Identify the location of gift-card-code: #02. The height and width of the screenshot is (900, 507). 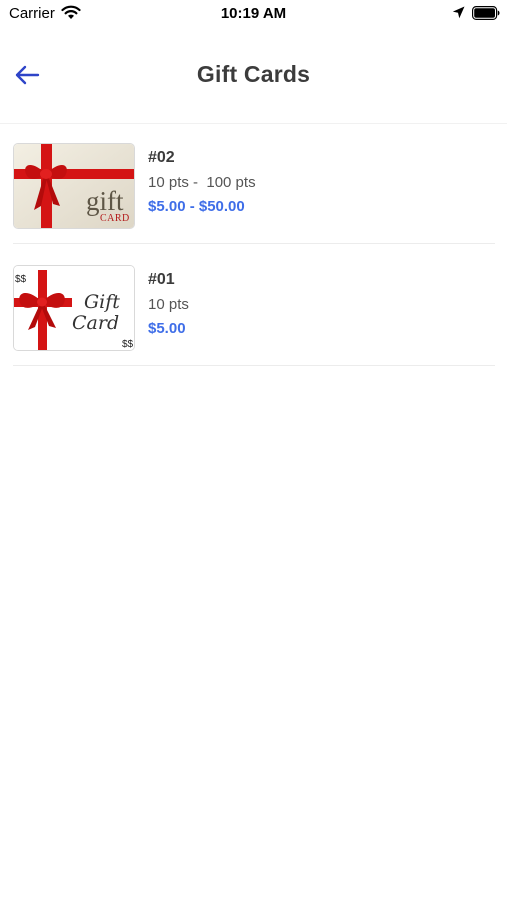
(161, 157).